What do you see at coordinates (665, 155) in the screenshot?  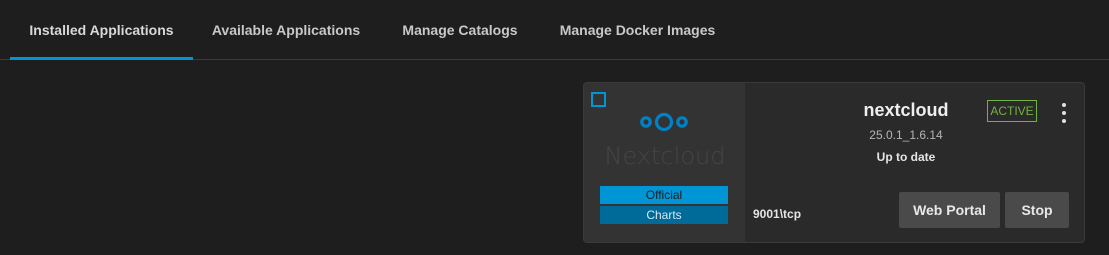 I see `logo-wordmark: Nextcloud` at bounding box center [665, 155].